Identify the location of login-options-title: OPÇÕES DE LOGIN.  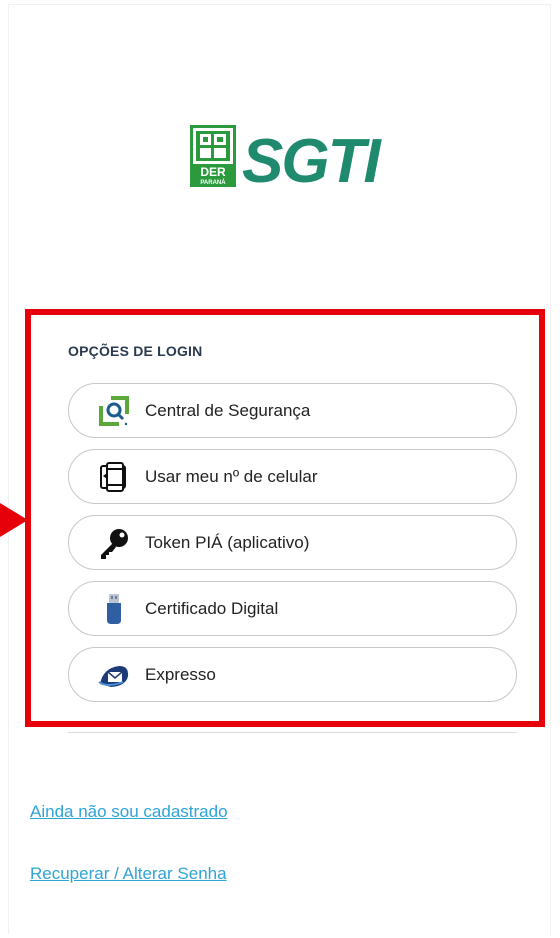
(135, 351).